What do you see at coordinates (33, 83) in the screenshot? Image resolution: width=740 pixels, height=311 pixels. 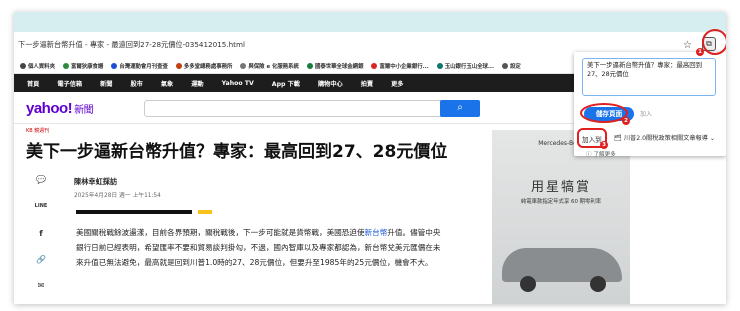 I see `nav-home: 首頁` at bounding box center [33, 83].